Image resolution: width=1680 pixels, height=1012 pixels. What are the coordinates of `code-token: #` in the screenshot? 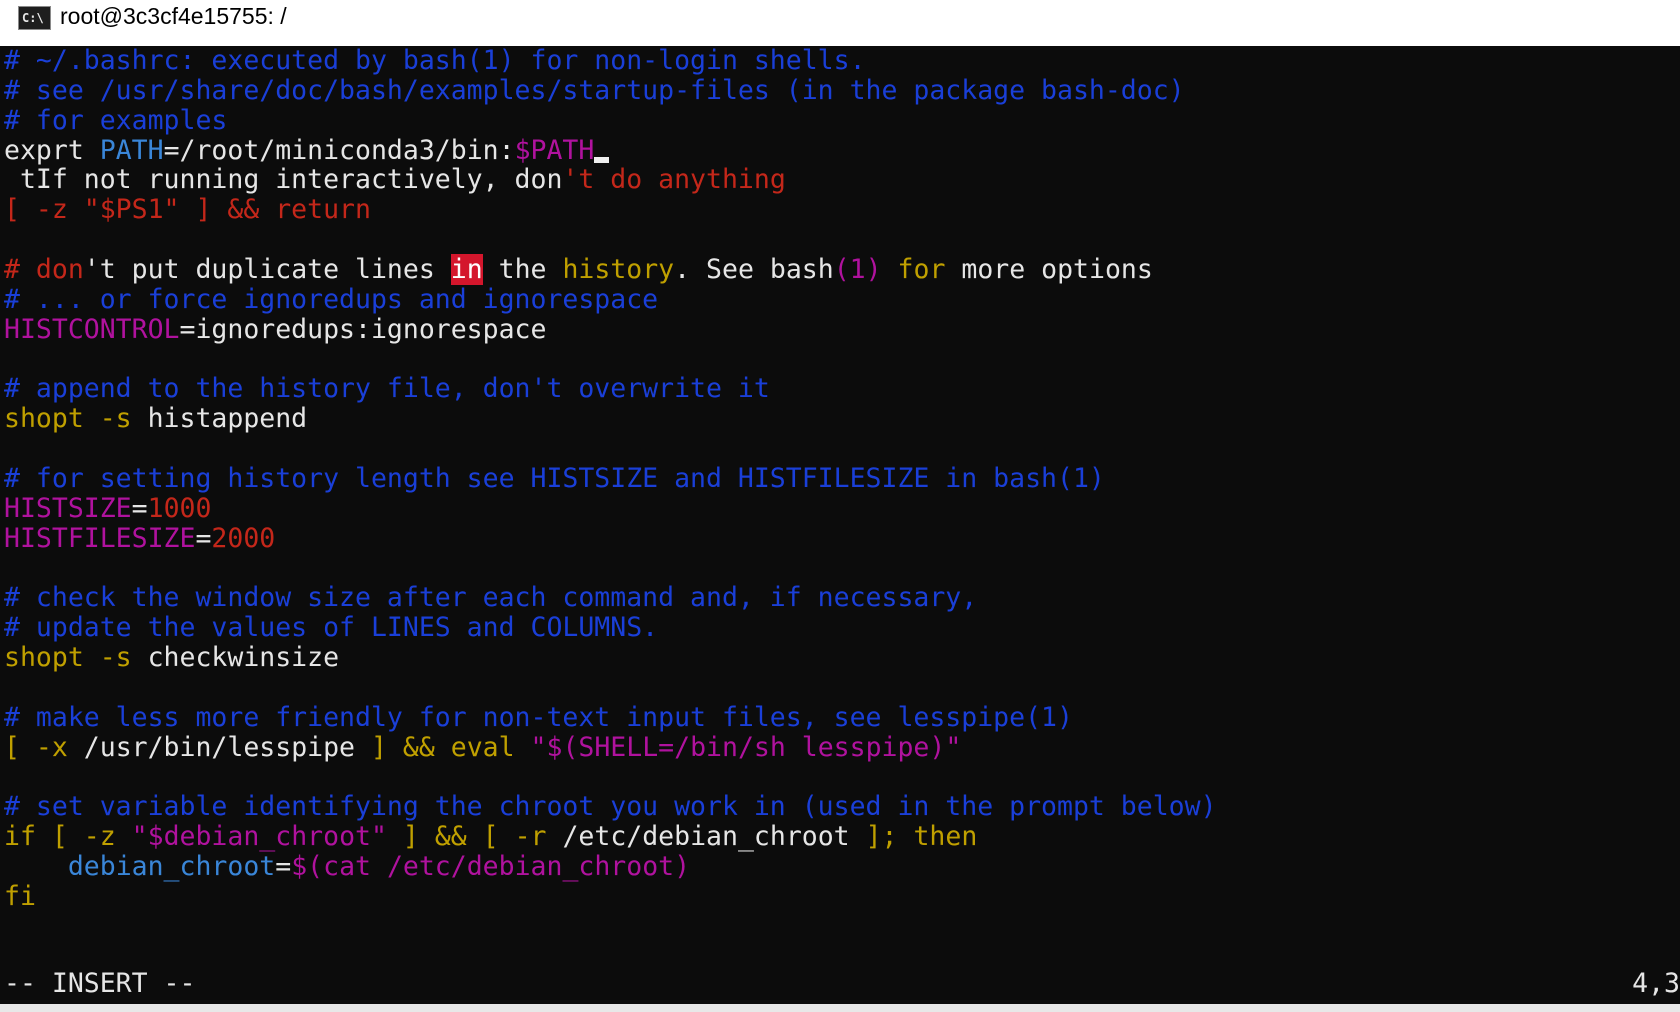 It's located at (20, 269).